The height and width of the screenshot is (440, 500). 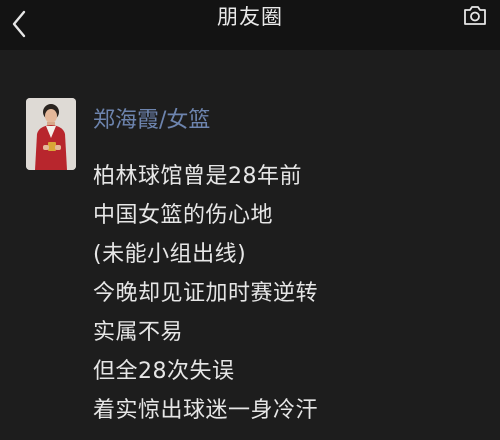 What do you see at coordinates (151, 121) in the screenshot?
I see `post-author-name: 郑海霞/女篮` at bounding box center [151, 121].